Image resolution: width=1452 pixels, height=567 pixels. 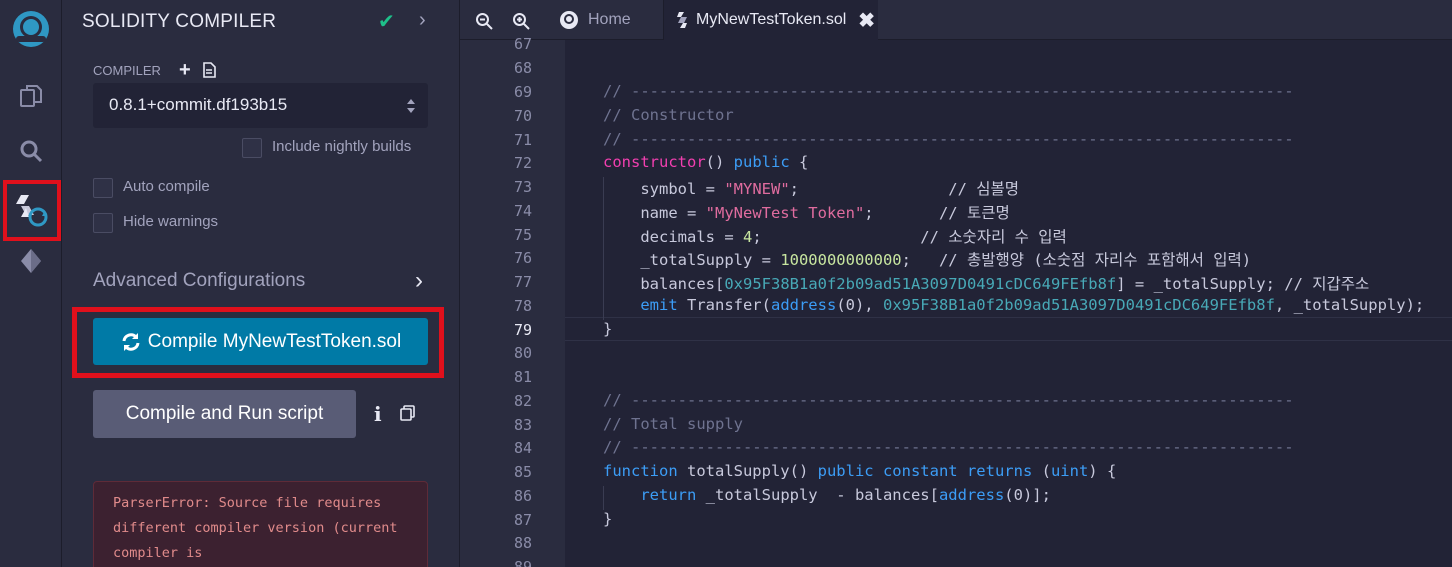 What do you see at coordinates (31, 96) in the screenshot?
I see `file-explorer-icon` at bounding box center [31, 96].